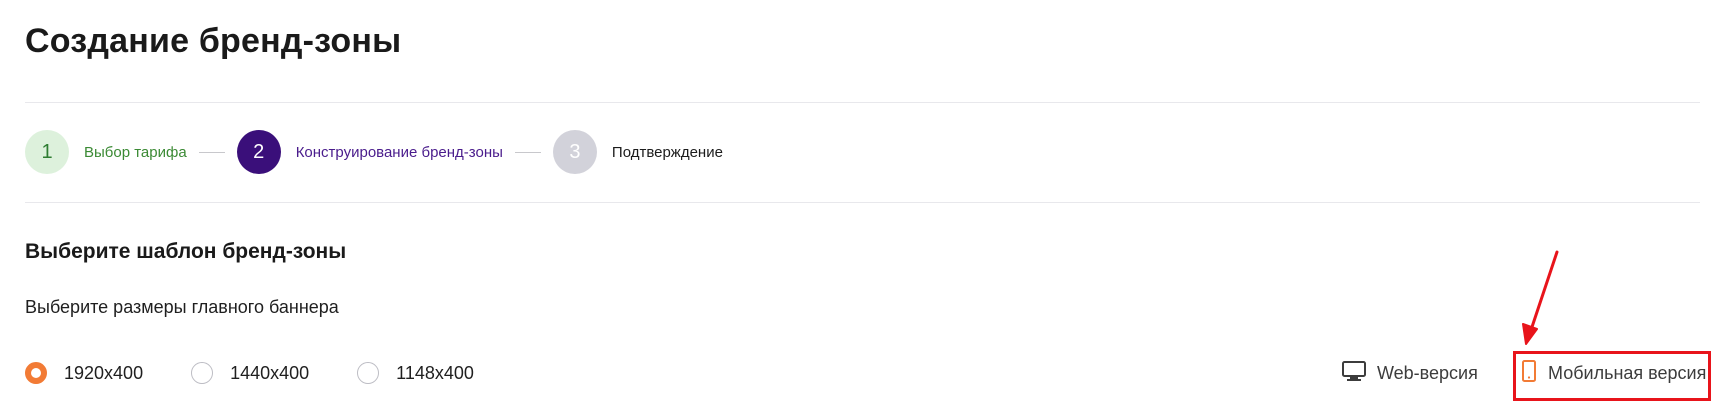 The image size is (1725, 420). Describe the element at coordinates (1540, 297) in the screenshot. I see `annotation-arrow` at that location.